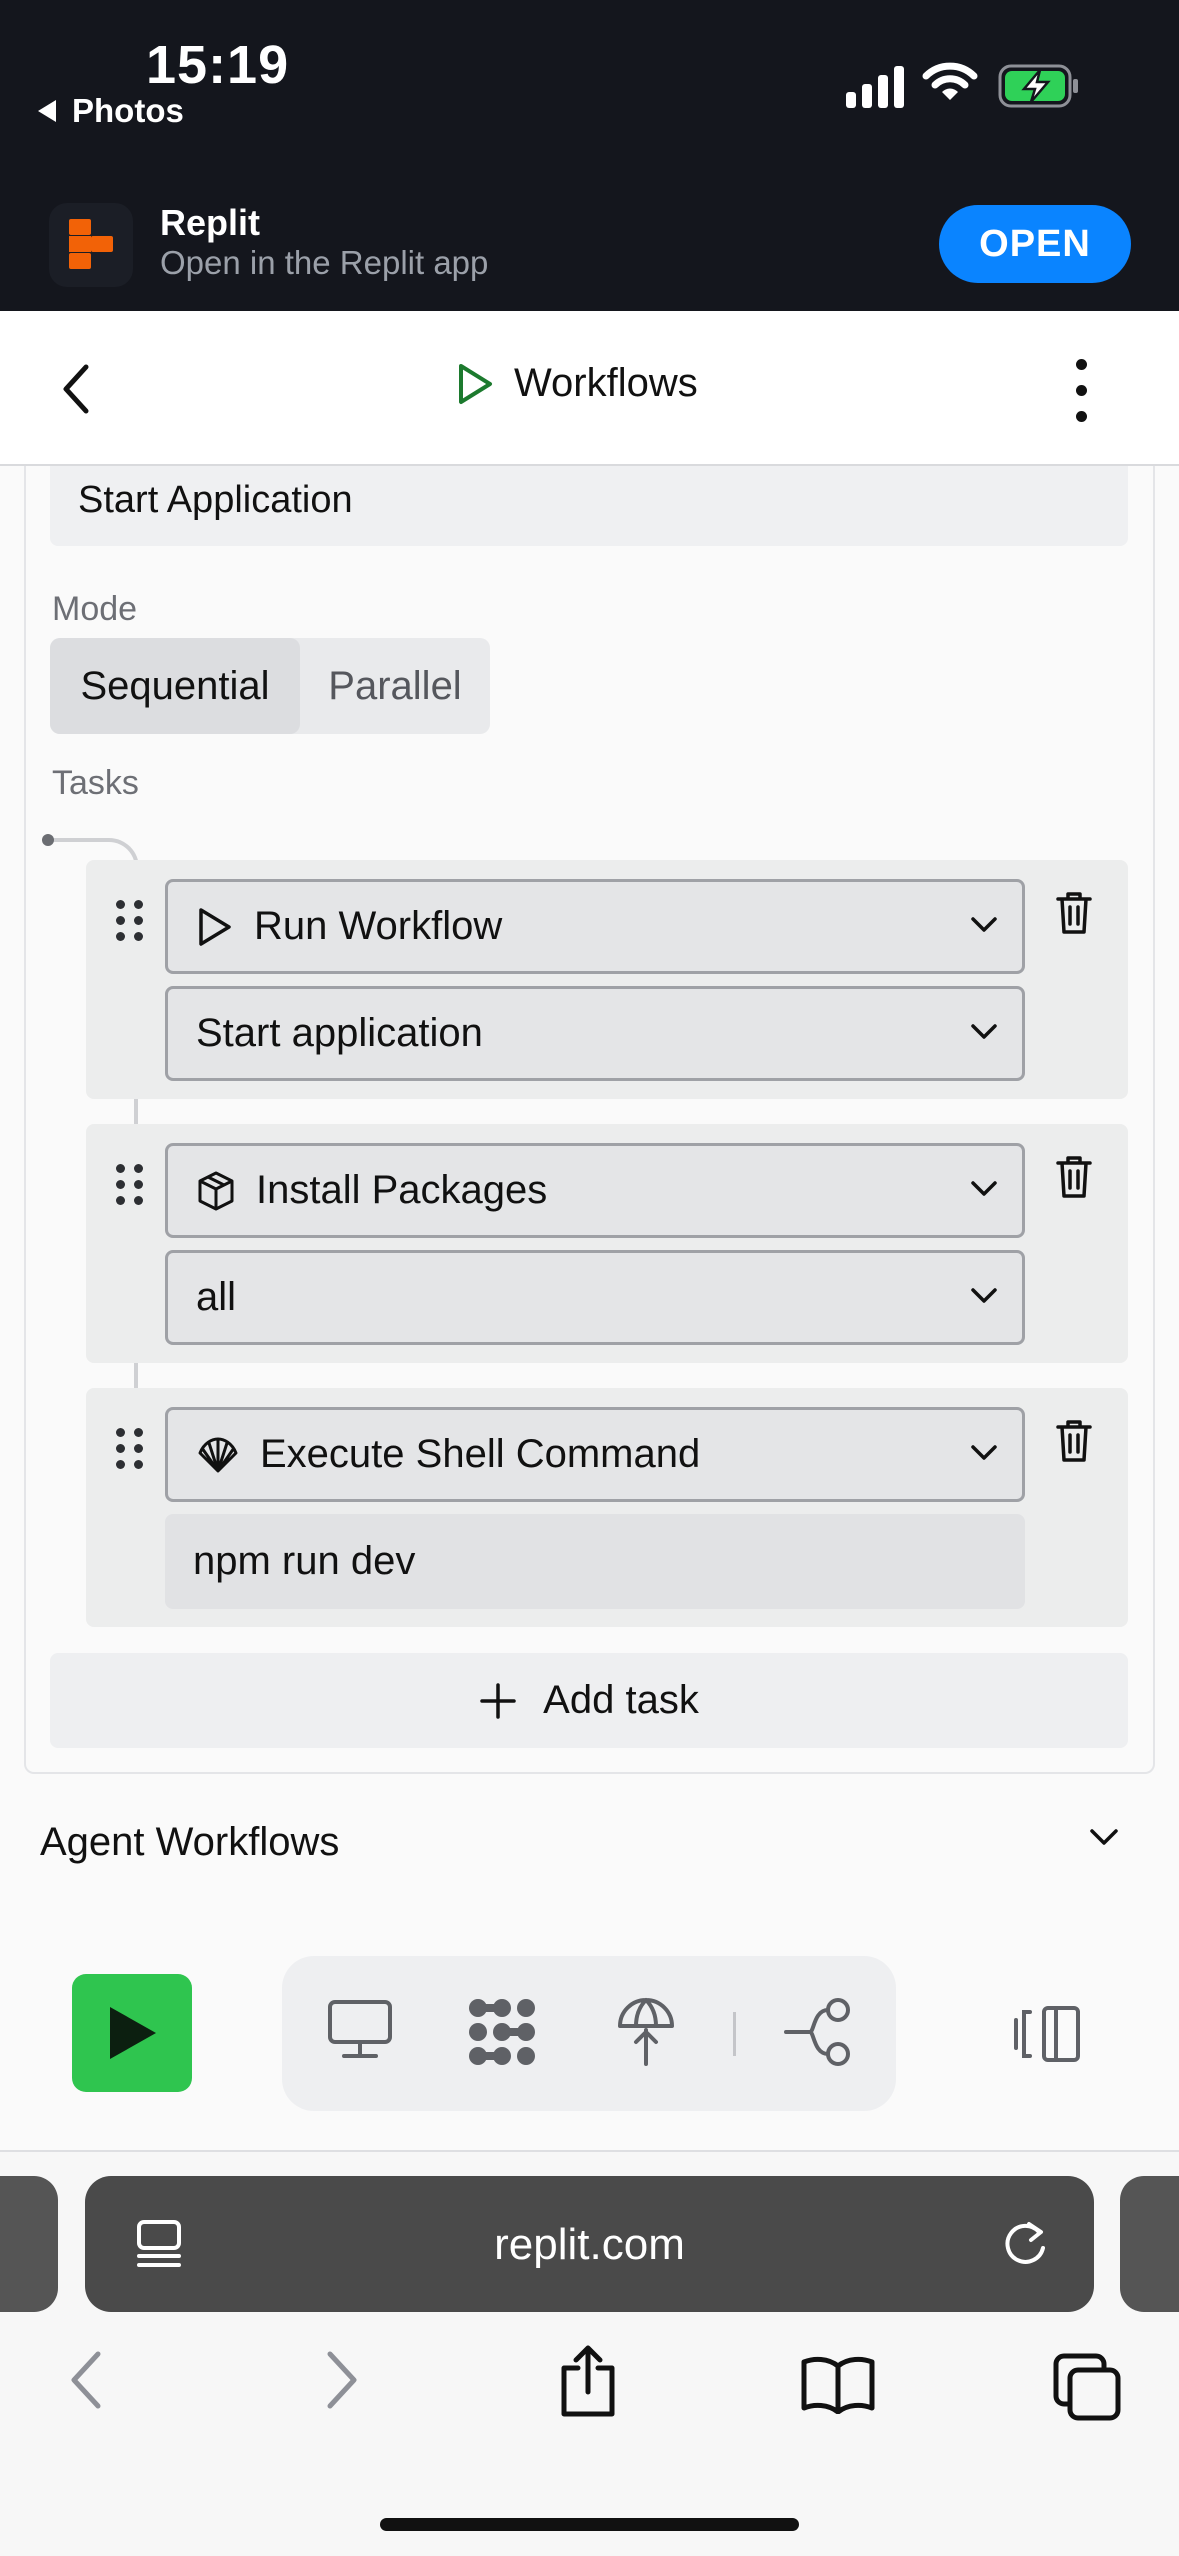 Image resolution: width=1179 pixels, height=2556 pixels. I want to click on wifi-icon, so click(950, 81).